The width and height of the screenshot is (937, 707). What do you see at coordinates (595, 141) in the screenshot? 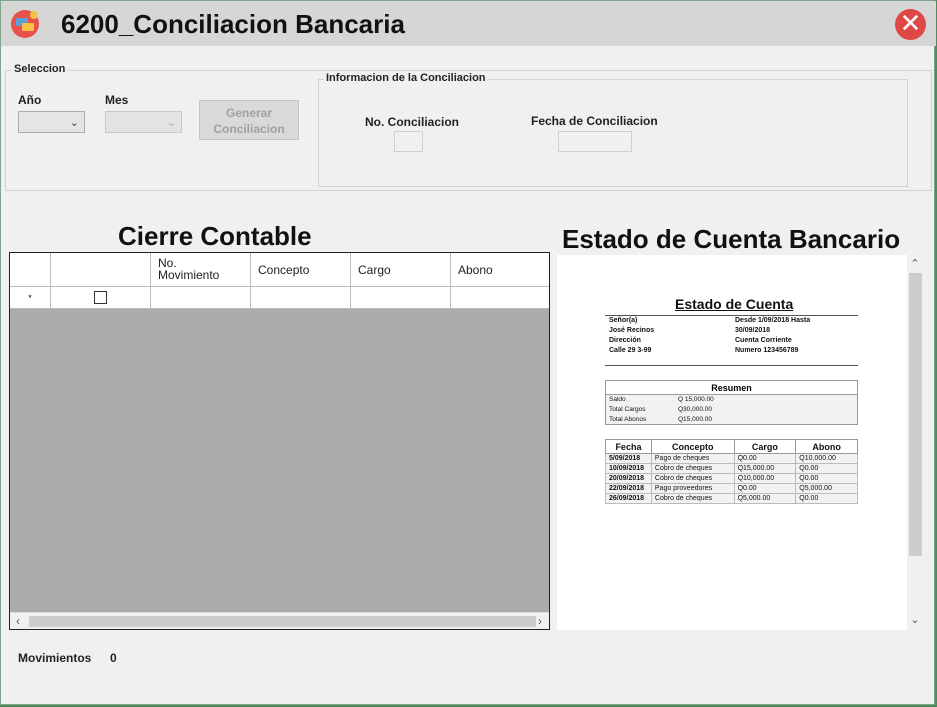
I see `conciliation-date-field` at bounding box center [595, 141].